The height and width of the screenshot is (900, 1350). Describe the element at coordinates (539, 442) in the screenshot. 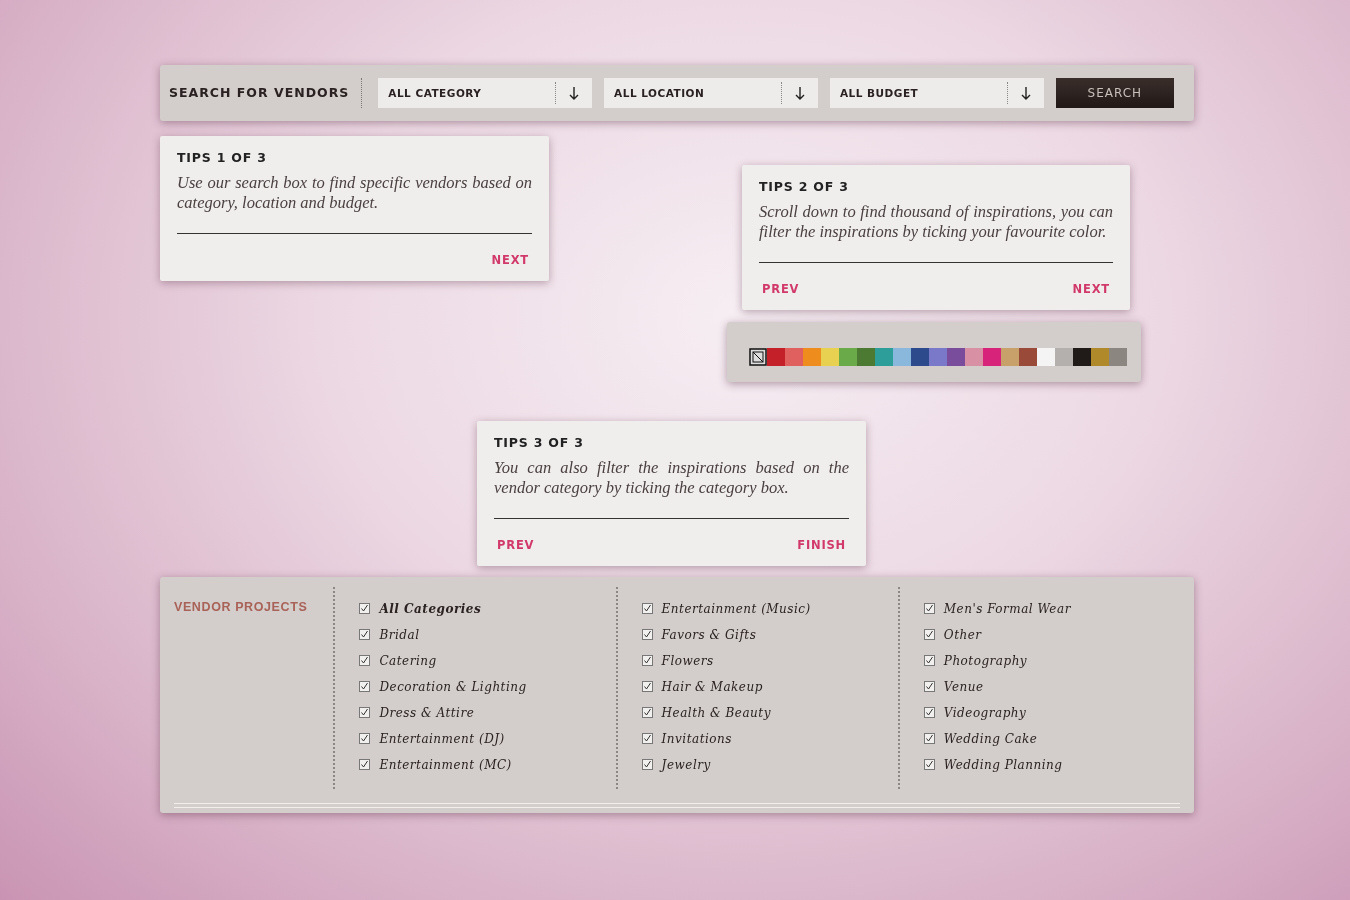

I see `tip-title: TIPS 3 OF 3` at that location.